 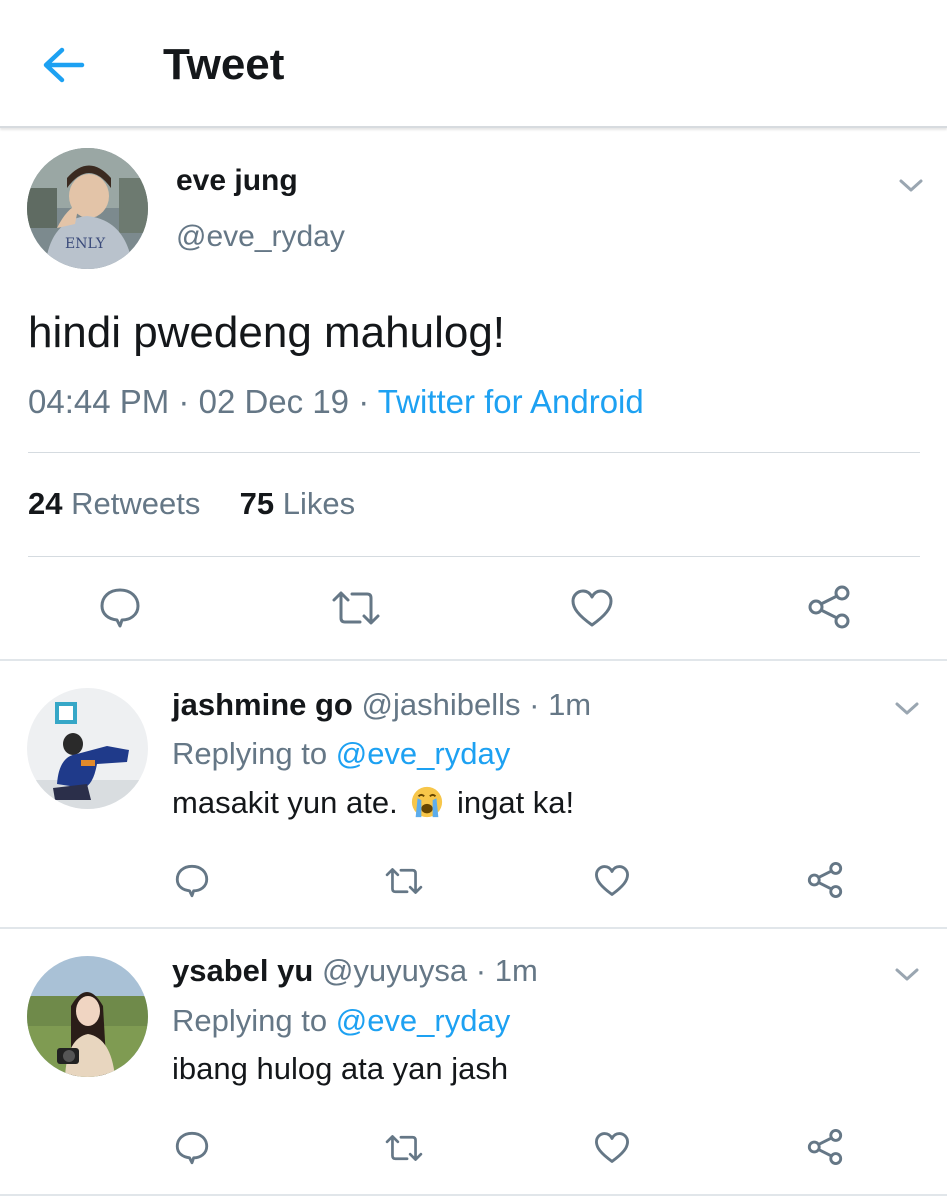 What do you see at coordinates (274, 401) in the screenshot?
I see `tweet-date: 02 Dec 19` at bounding box center [274, 401].